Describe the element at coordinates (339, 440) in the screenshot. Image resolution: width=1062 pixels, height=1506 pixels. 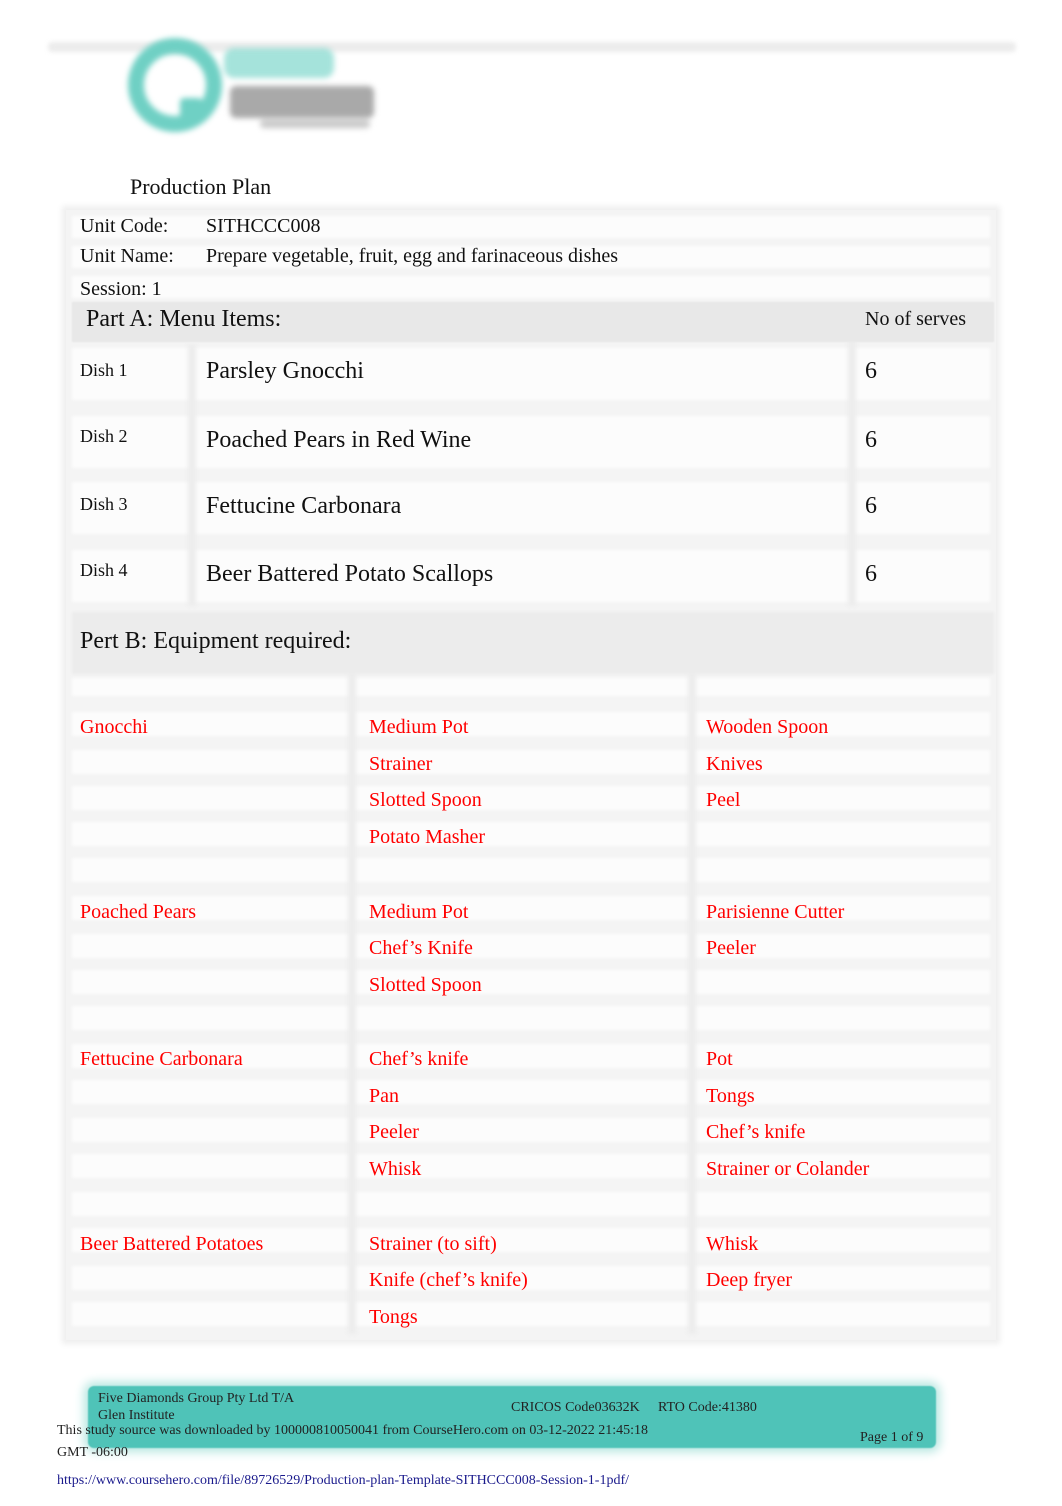
I see `dish-name: Poached Pears in Red Wine` at that location.